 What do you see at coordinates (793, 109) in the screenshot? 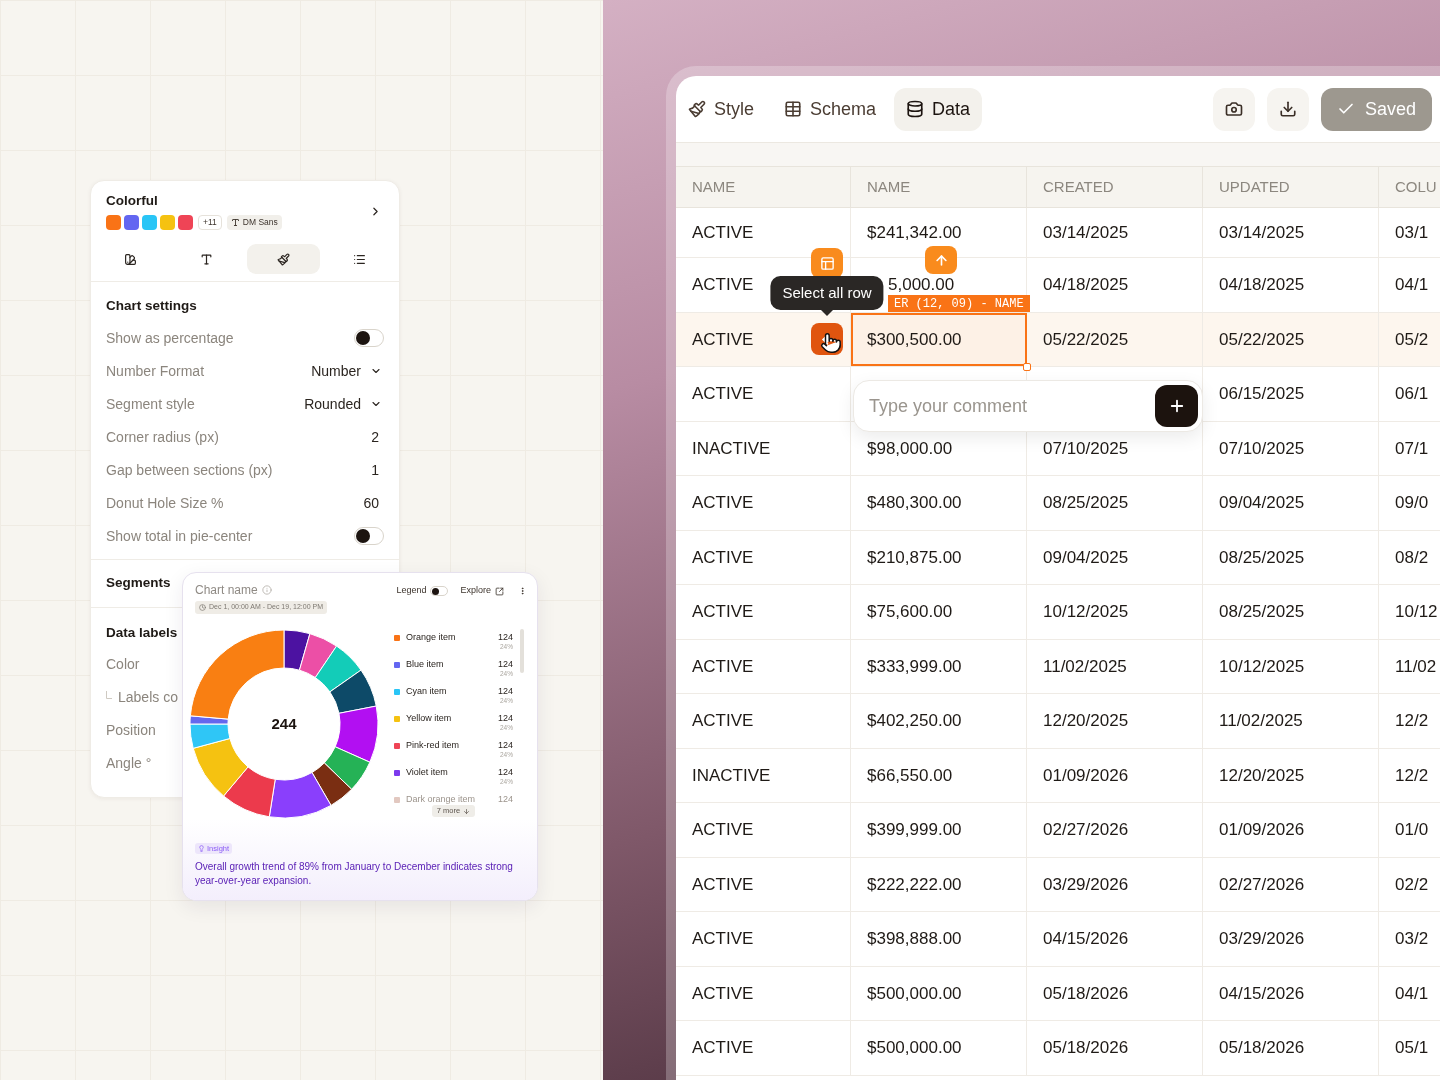
I see `table-icon` at bounding box center [793, 109].